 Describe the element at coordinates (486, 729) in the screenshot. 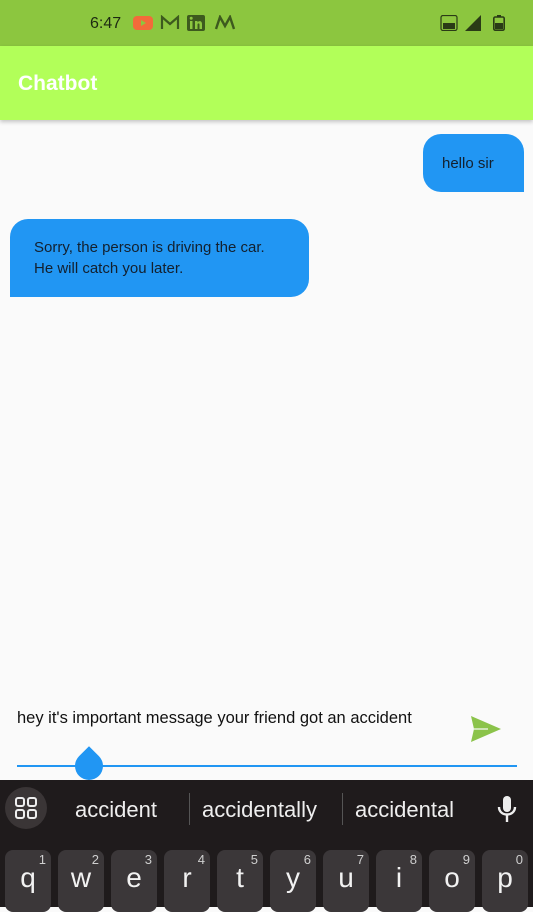

I see `send-button` at that location.